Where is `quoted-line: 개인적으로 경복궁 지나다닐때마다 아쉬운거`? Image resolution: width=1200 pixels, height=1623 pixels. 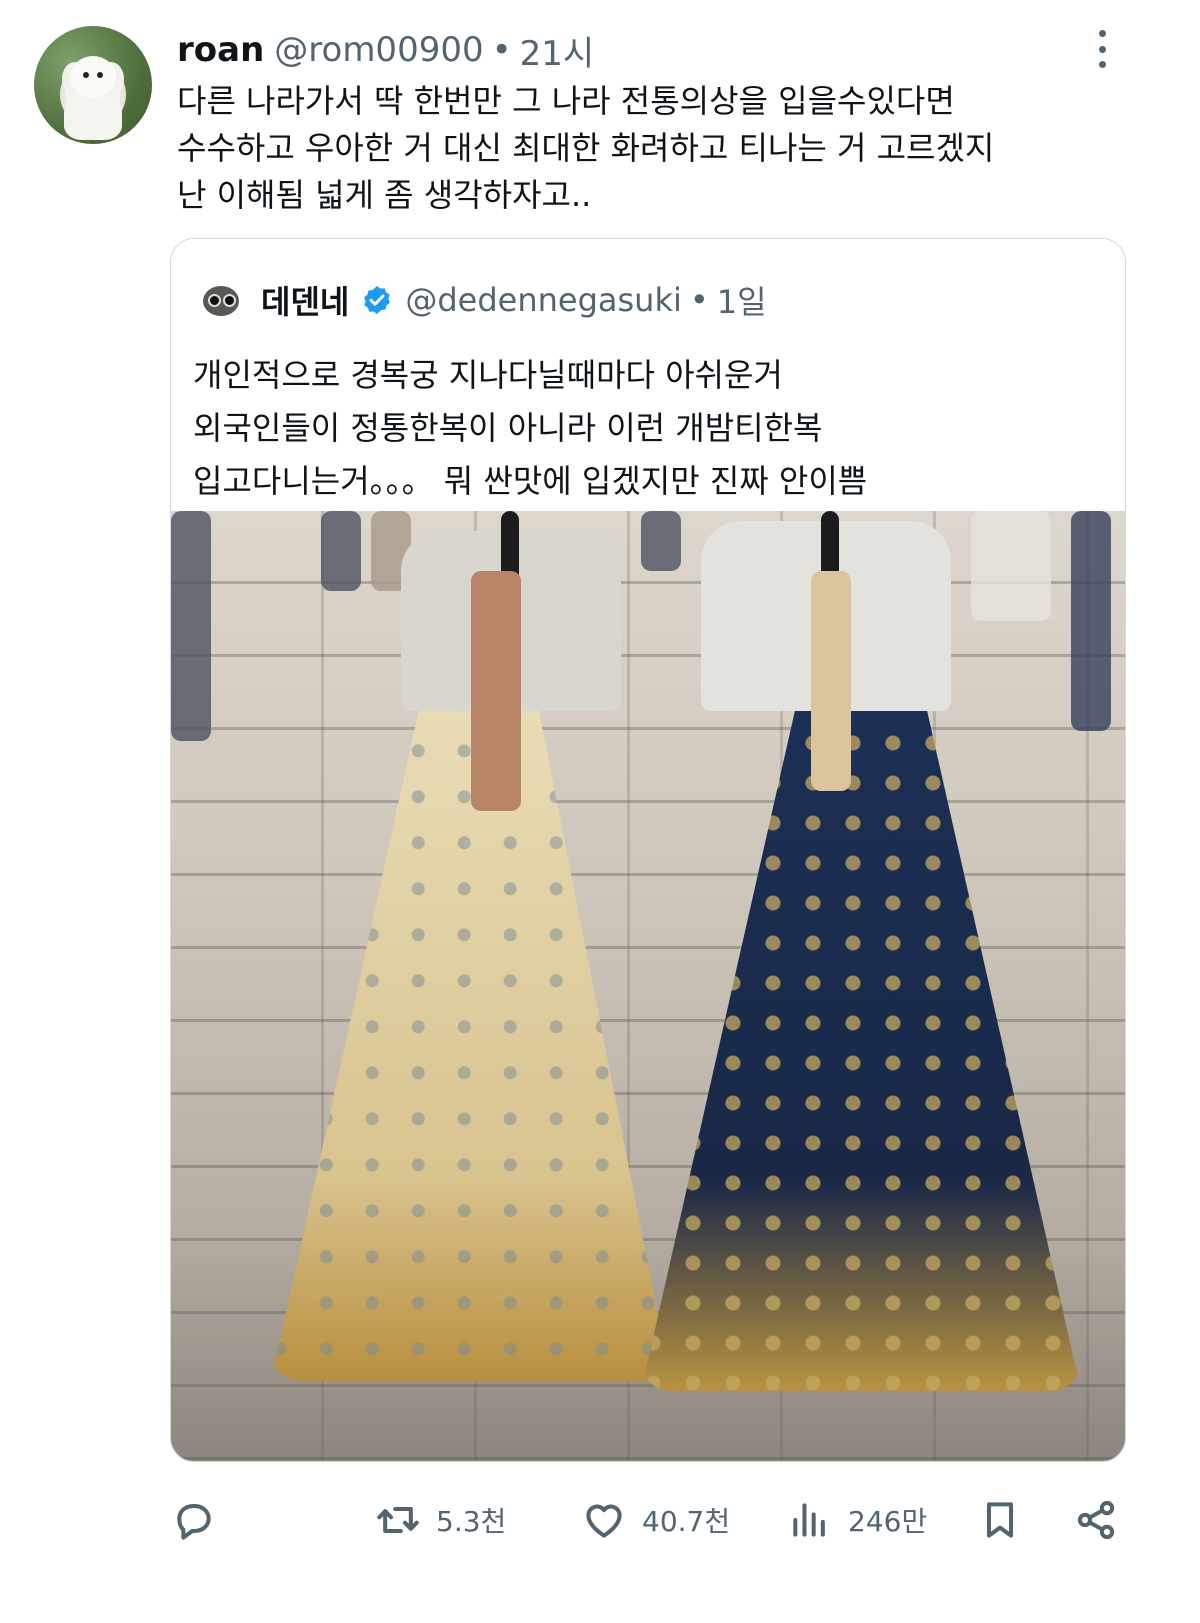
quoted-line: 개인적으로 경복궁 지나다닐때마다 아쉬운거 is located at coordinates (488, 375).